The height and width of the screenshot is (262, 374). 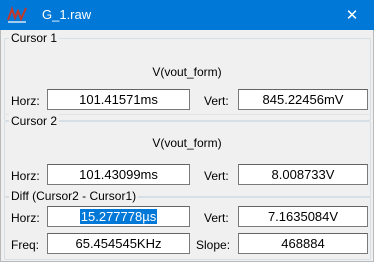 What do you see at coordinates (17, 14) in the screenshot?
I see `waveform-app-icon` at bounding box center [17, 14].